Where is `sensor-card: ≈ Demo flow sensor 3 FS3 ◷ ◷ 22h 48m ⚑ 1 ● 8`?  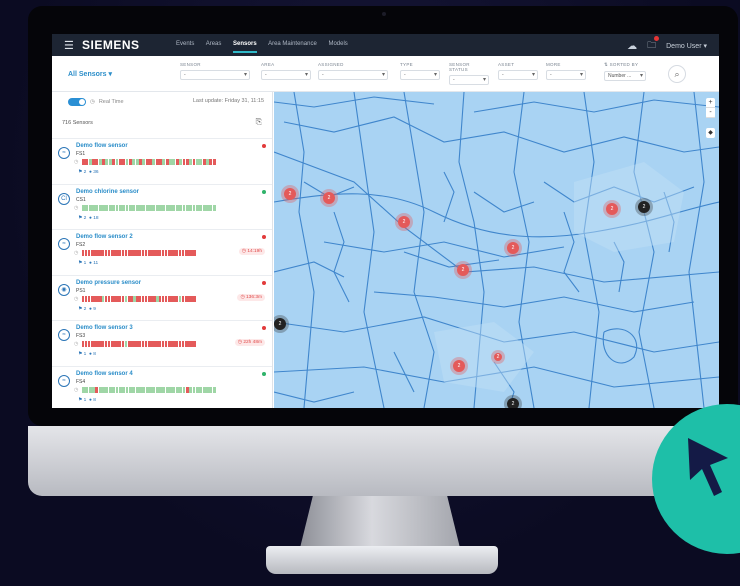 sensor-card: ≈ Demo flow sensor 3 FS3 ◷ ◷ 22h 48m ⚑ 1 ● 8 is located at coordinates (162, 343).